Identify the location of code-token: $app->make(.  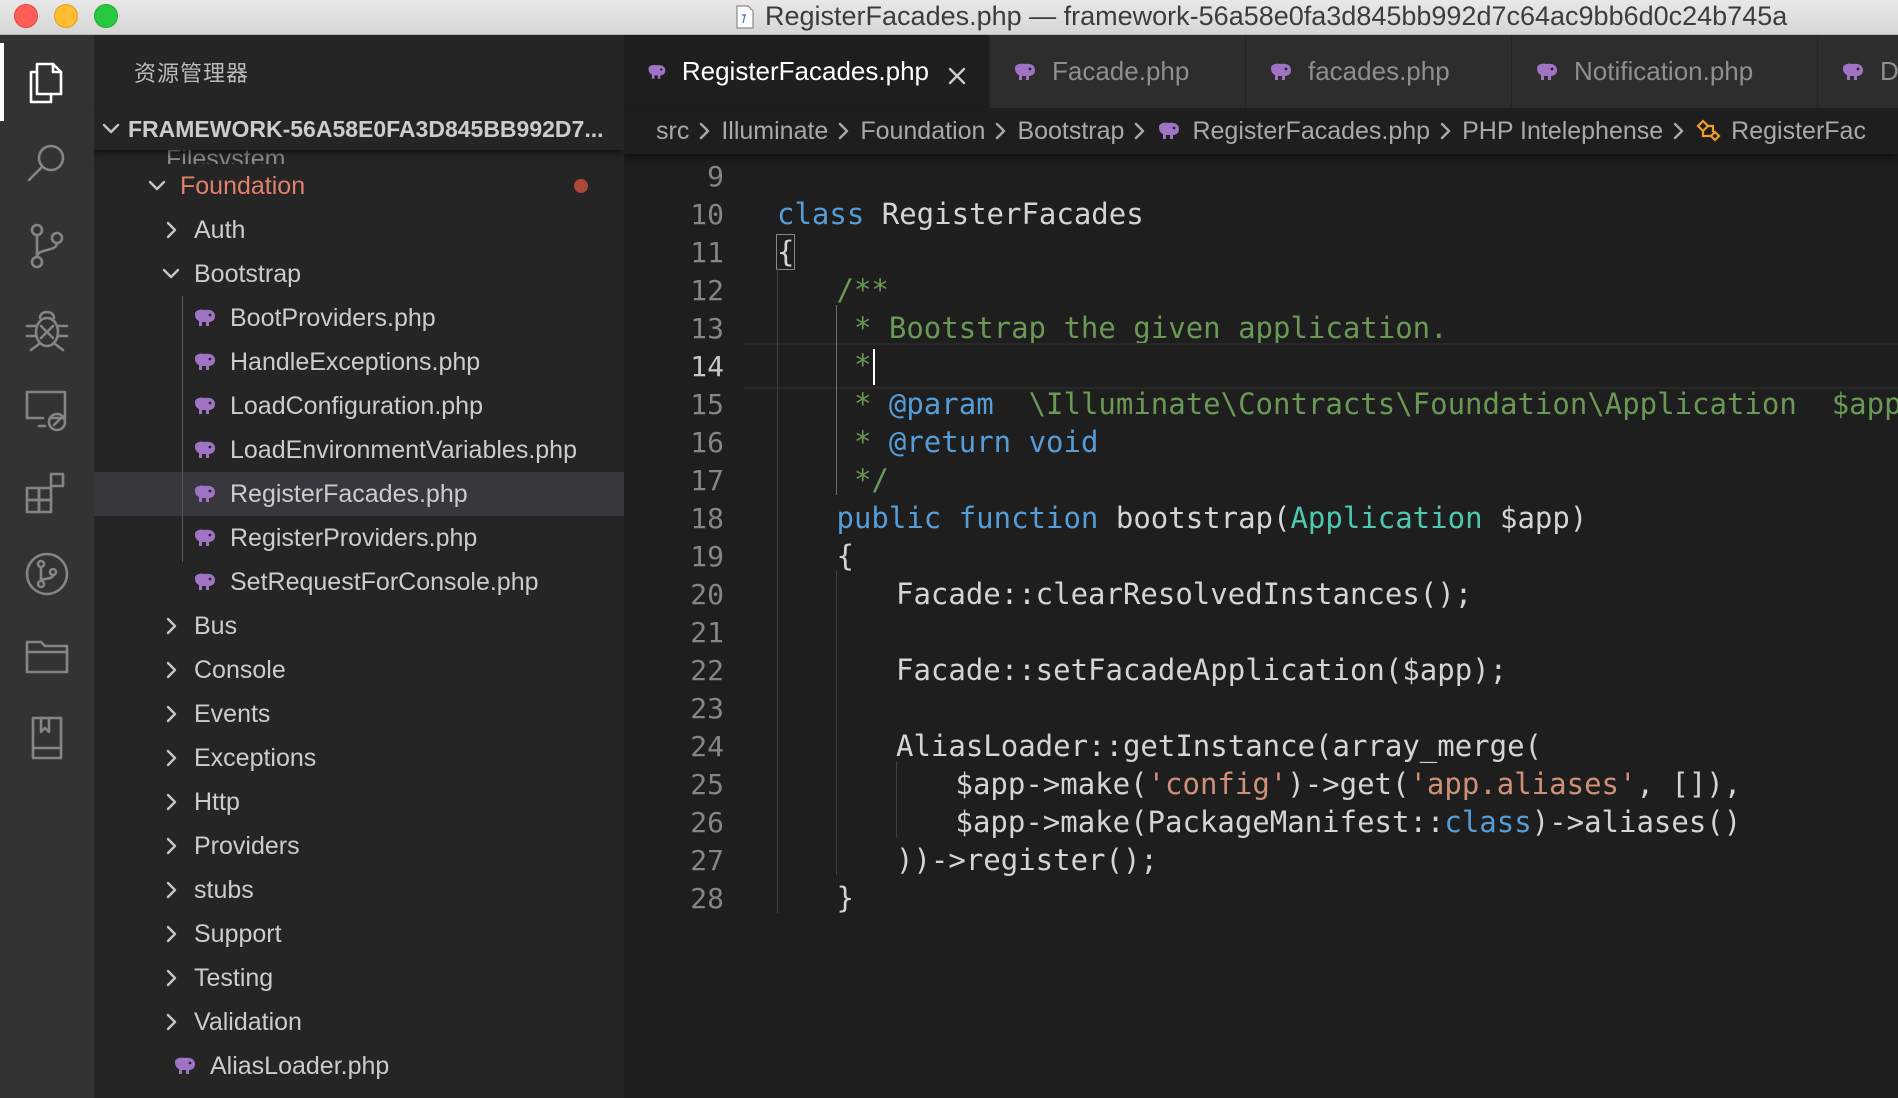
(1051, 784).